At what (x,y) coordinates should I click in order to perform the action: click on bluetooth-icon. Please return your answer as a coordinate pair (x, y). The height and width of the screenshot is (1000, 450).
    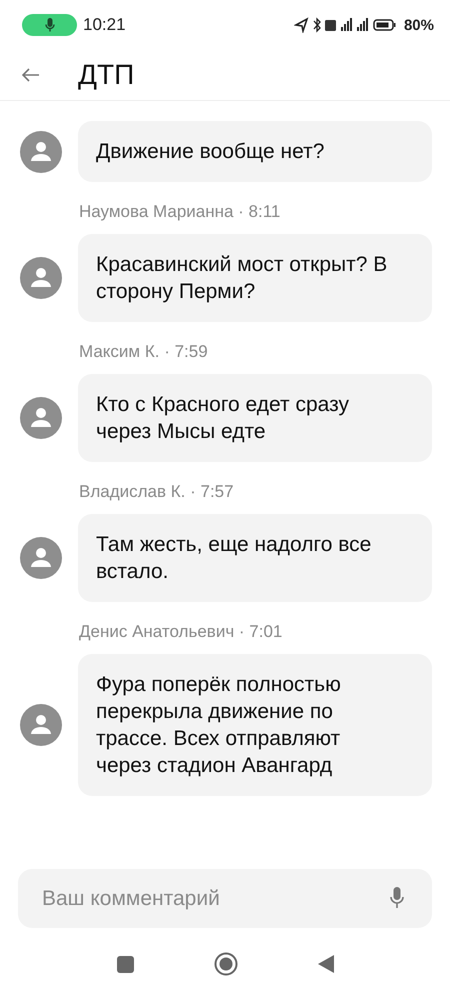
    Looking at the image, I should click on (317, 25).